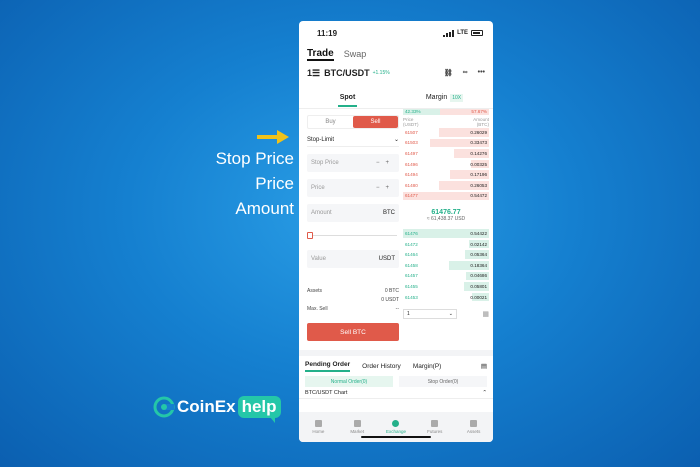  Describe the element at coordinates (396, 437) in the screenshot. I see `home-indicator` at that location.